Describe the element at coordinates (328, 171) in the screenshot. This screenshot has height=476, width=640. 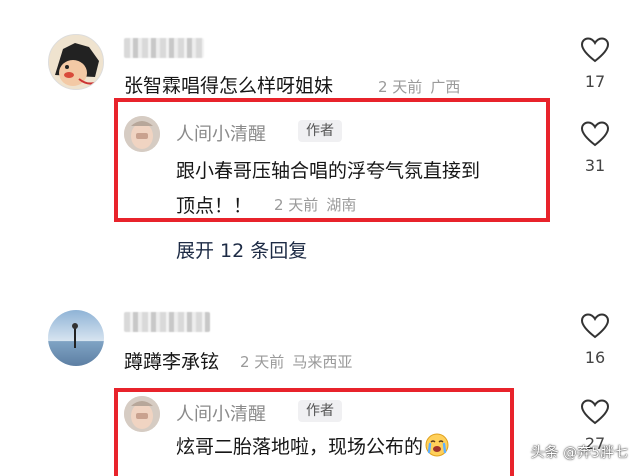
I see `comment-text-line: 跟小春哥压轴合唱的浮夸气氛直接到` at that location.